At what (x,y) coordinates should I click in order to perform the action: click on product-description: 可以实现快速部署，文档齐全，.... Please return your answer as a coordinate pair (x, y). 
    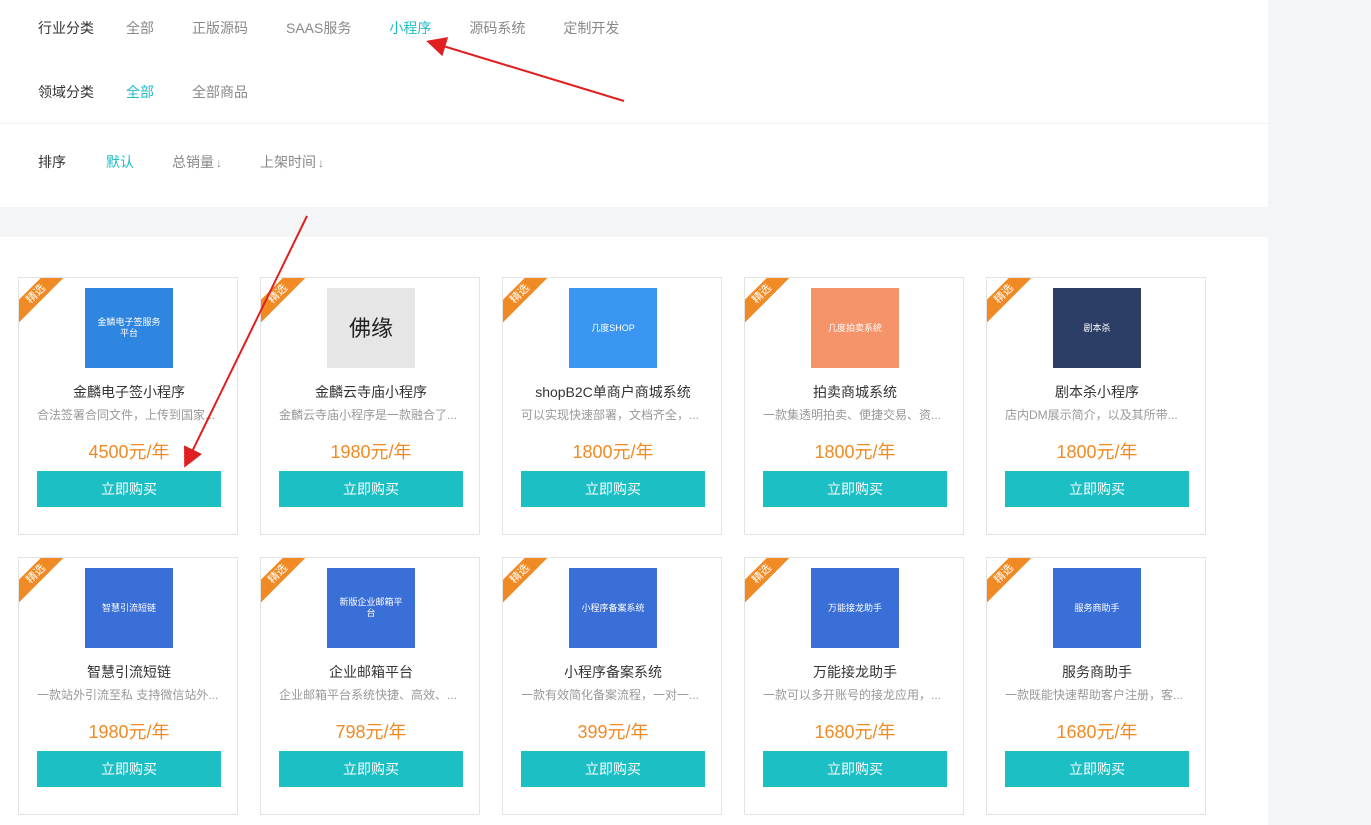
    Looking at the image, I should click on (610, 415).